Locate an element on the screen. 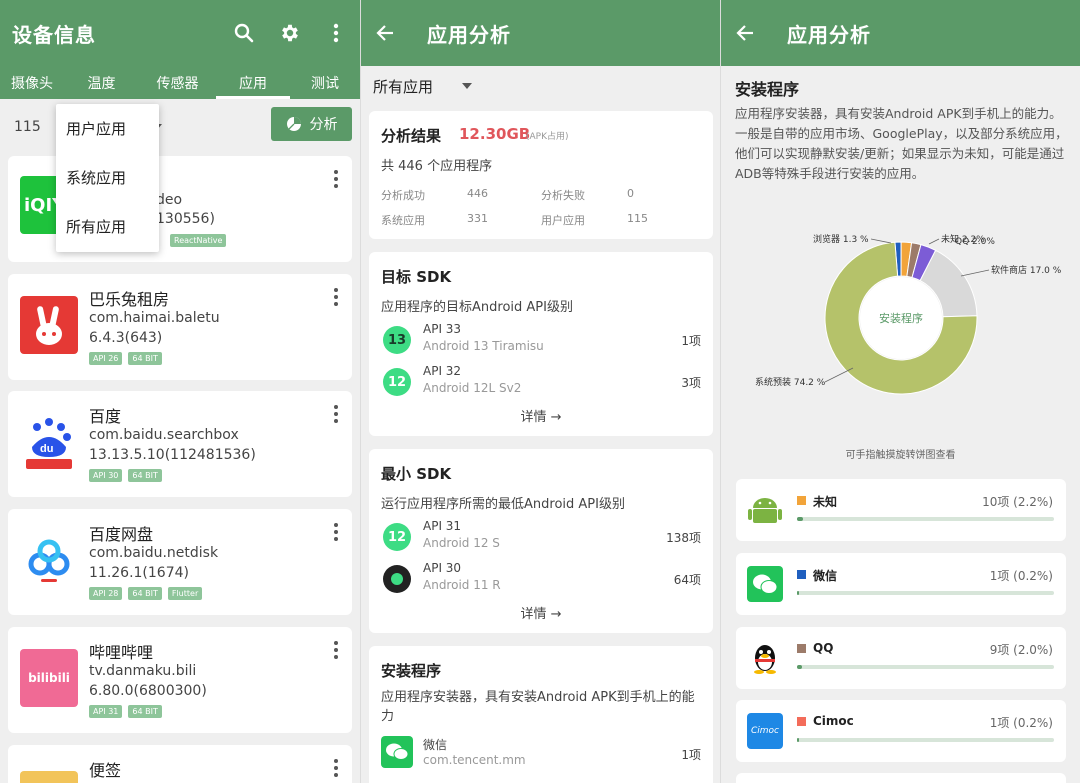 The image size is (1080, 783). tab-test: 测试 is located at coordinates (325, 82).